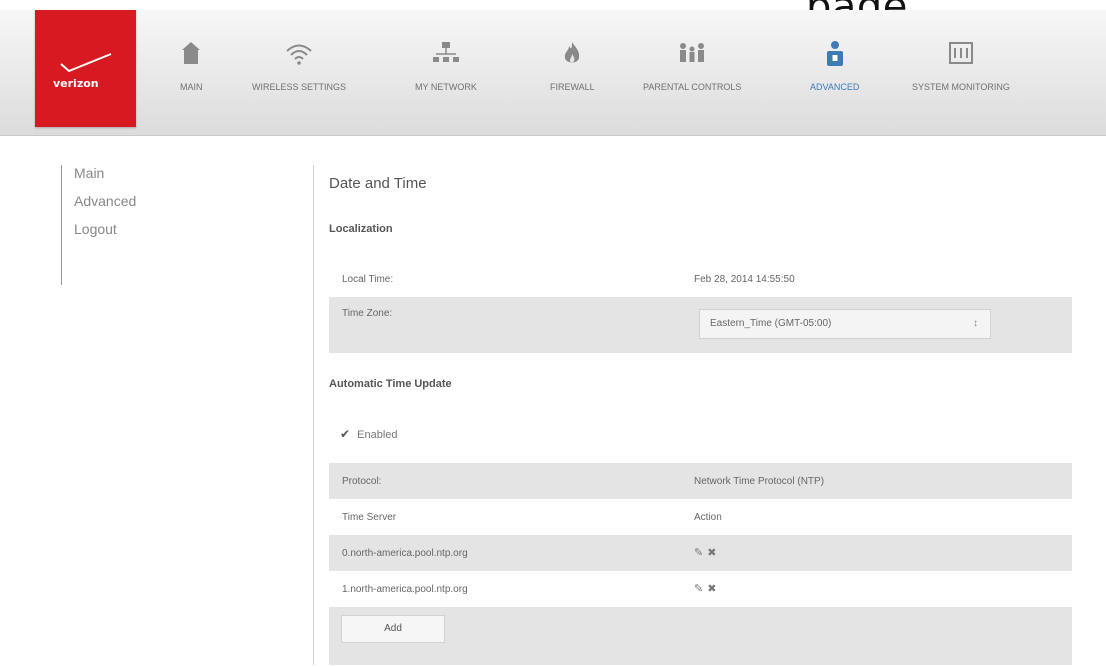 The image size is (1106, 667). I want to click on logo-text: verizon, so click(76, 83).